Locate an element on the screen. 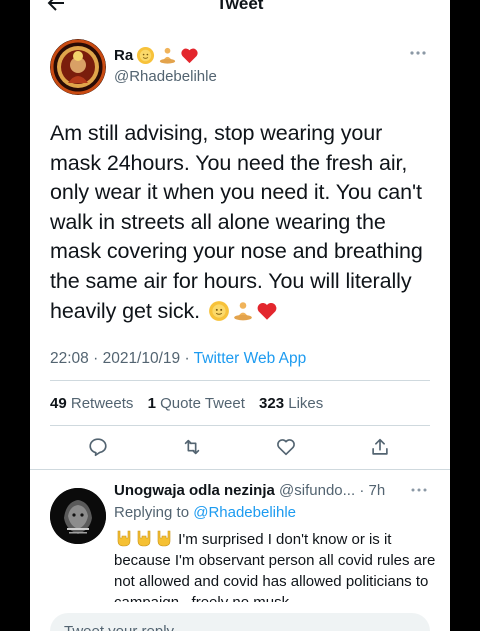 The height and width of the screenshot is (631, 480). tweet-time: 22:08 is located at coordinates (69, 358).